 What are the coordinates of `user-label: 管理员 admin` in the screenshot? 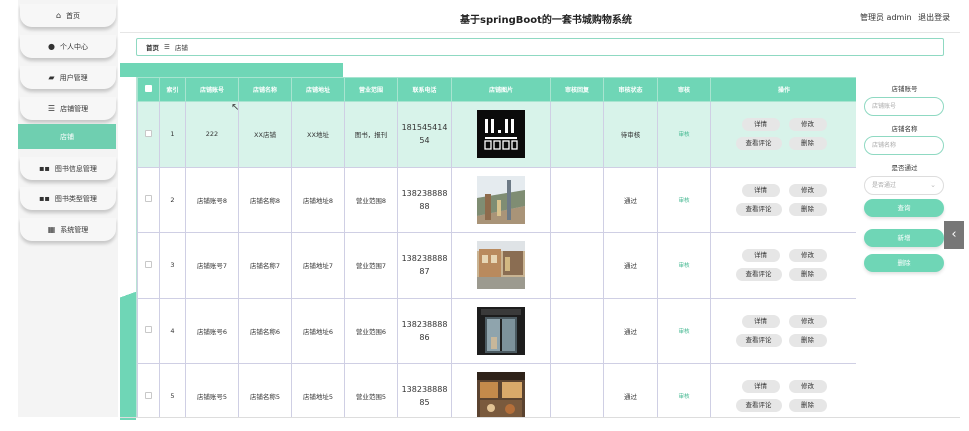 It's located at (886, 17).